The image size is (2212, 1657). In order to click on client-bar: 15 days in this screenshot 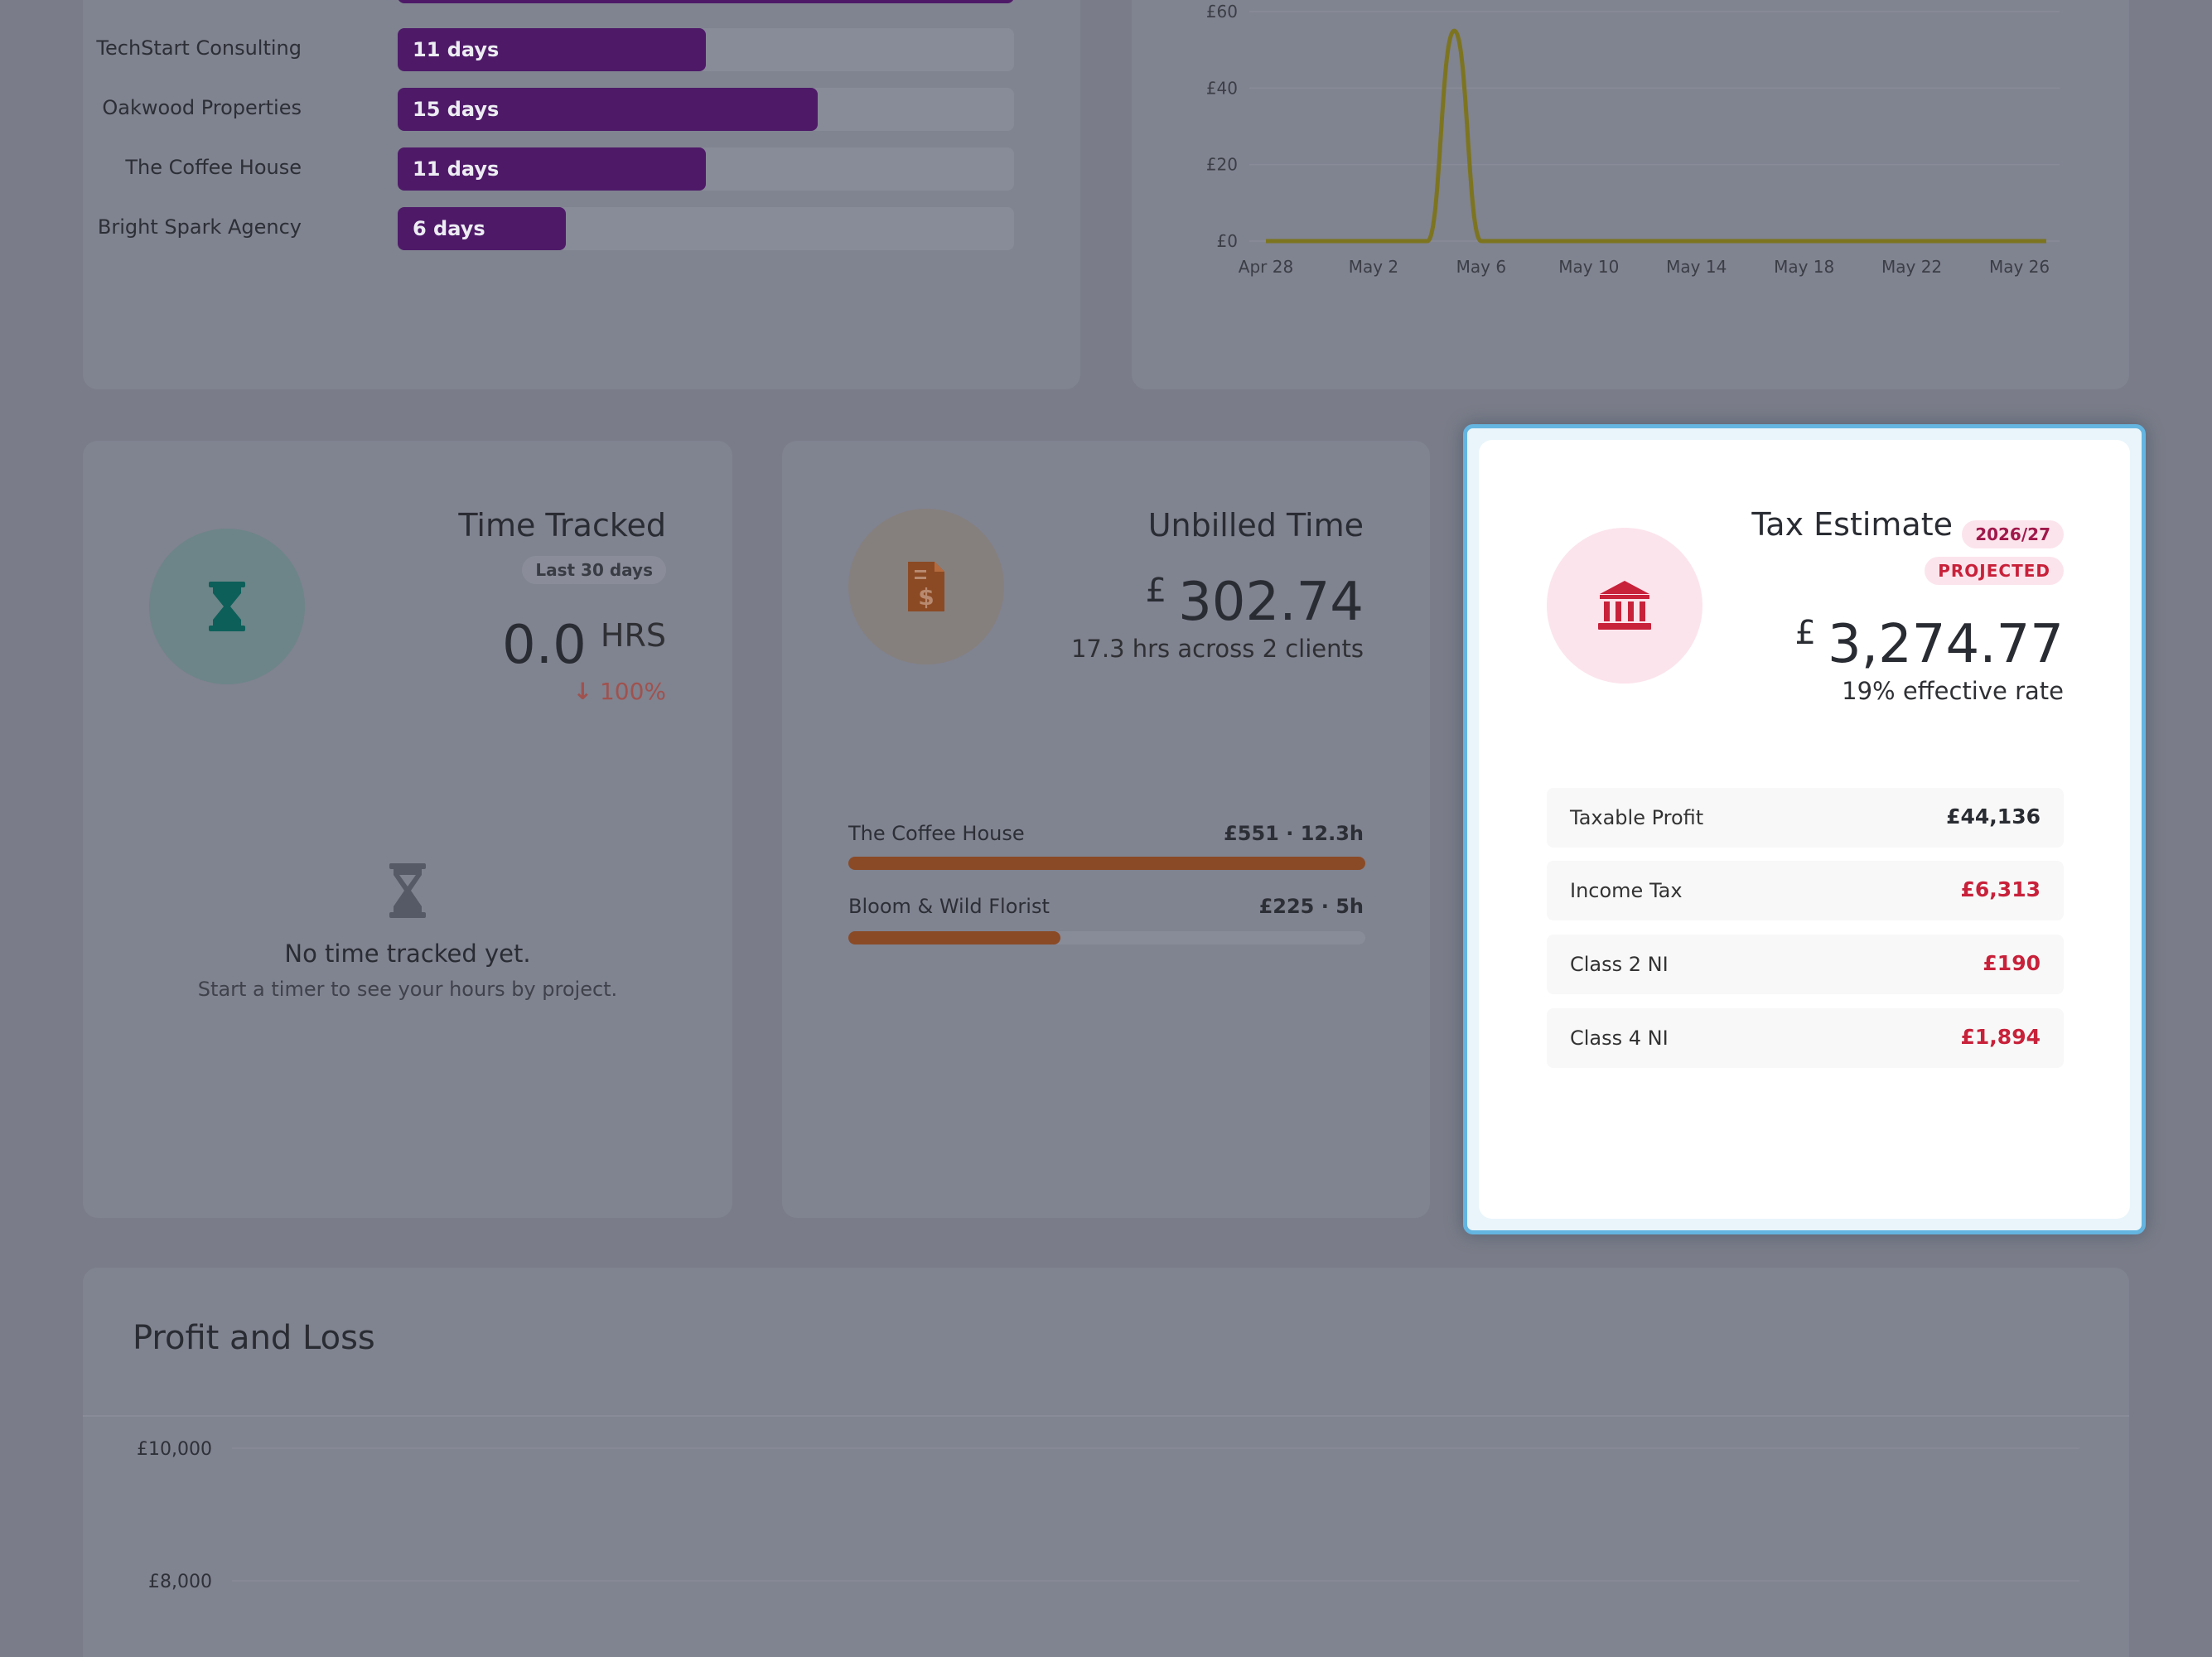, I will do `click(608, 109)`.